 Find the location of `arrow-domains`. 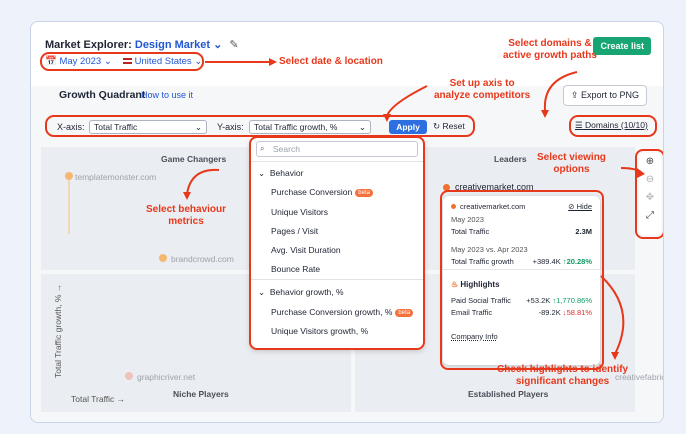

arrow-domains is located at coordinates (560, 91).